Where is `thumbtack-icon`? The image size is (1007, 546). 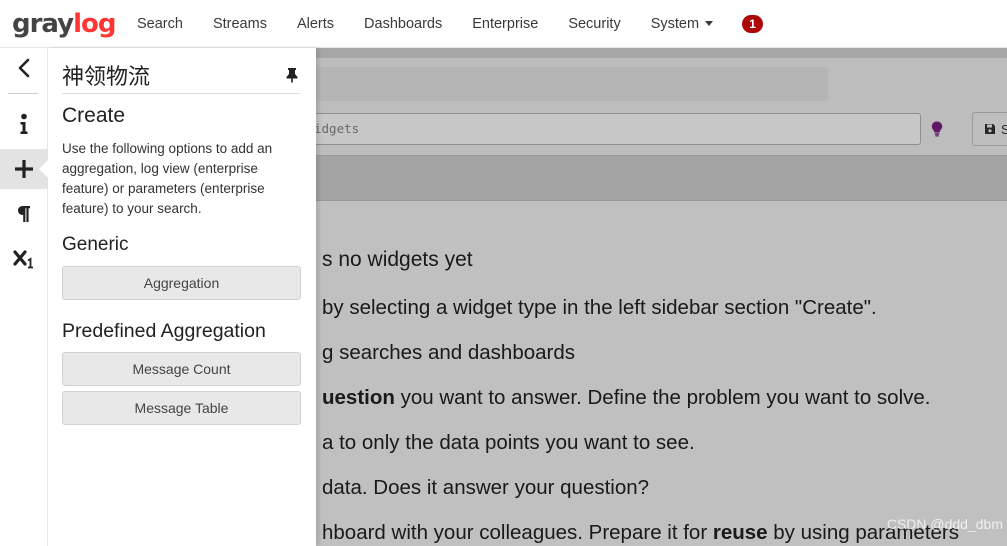 thumbtack-icon is located at coordinates (292, 75).